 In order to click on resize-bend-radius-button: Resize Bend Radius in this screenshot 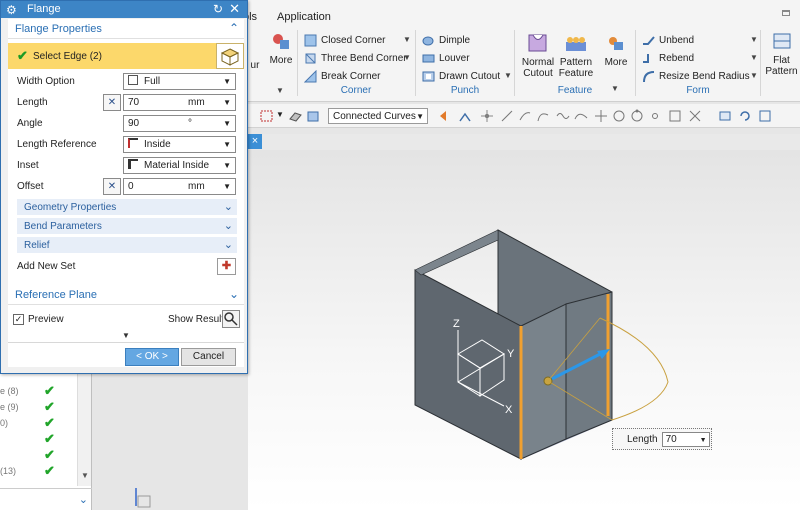, I will do `click(696, 76)`.